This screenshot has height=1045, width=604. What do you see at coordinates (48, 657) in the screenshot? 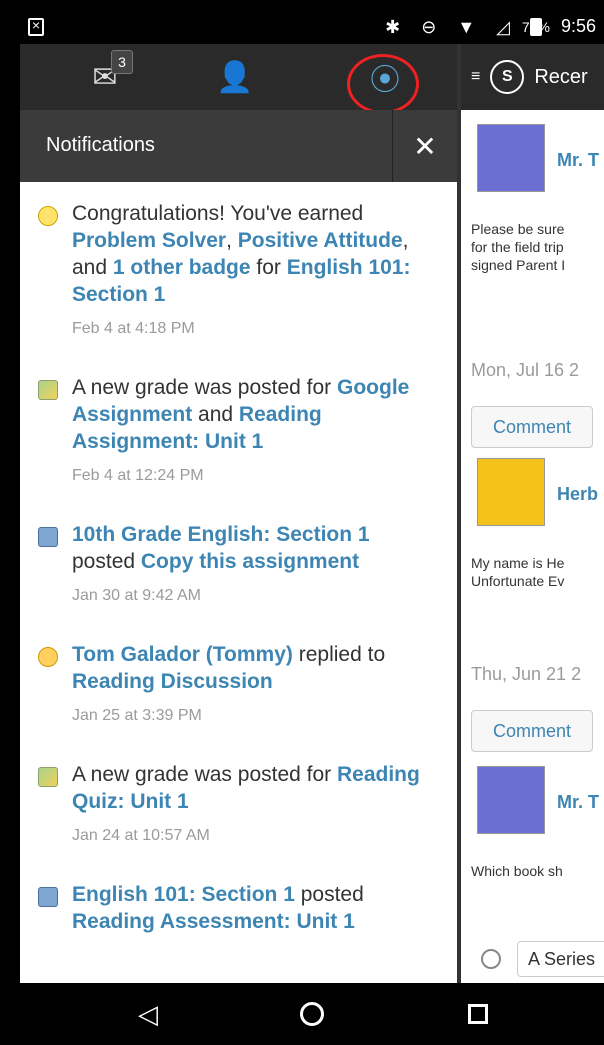
I see `discussion-bubble-icon` at bounding box center [48, 657].